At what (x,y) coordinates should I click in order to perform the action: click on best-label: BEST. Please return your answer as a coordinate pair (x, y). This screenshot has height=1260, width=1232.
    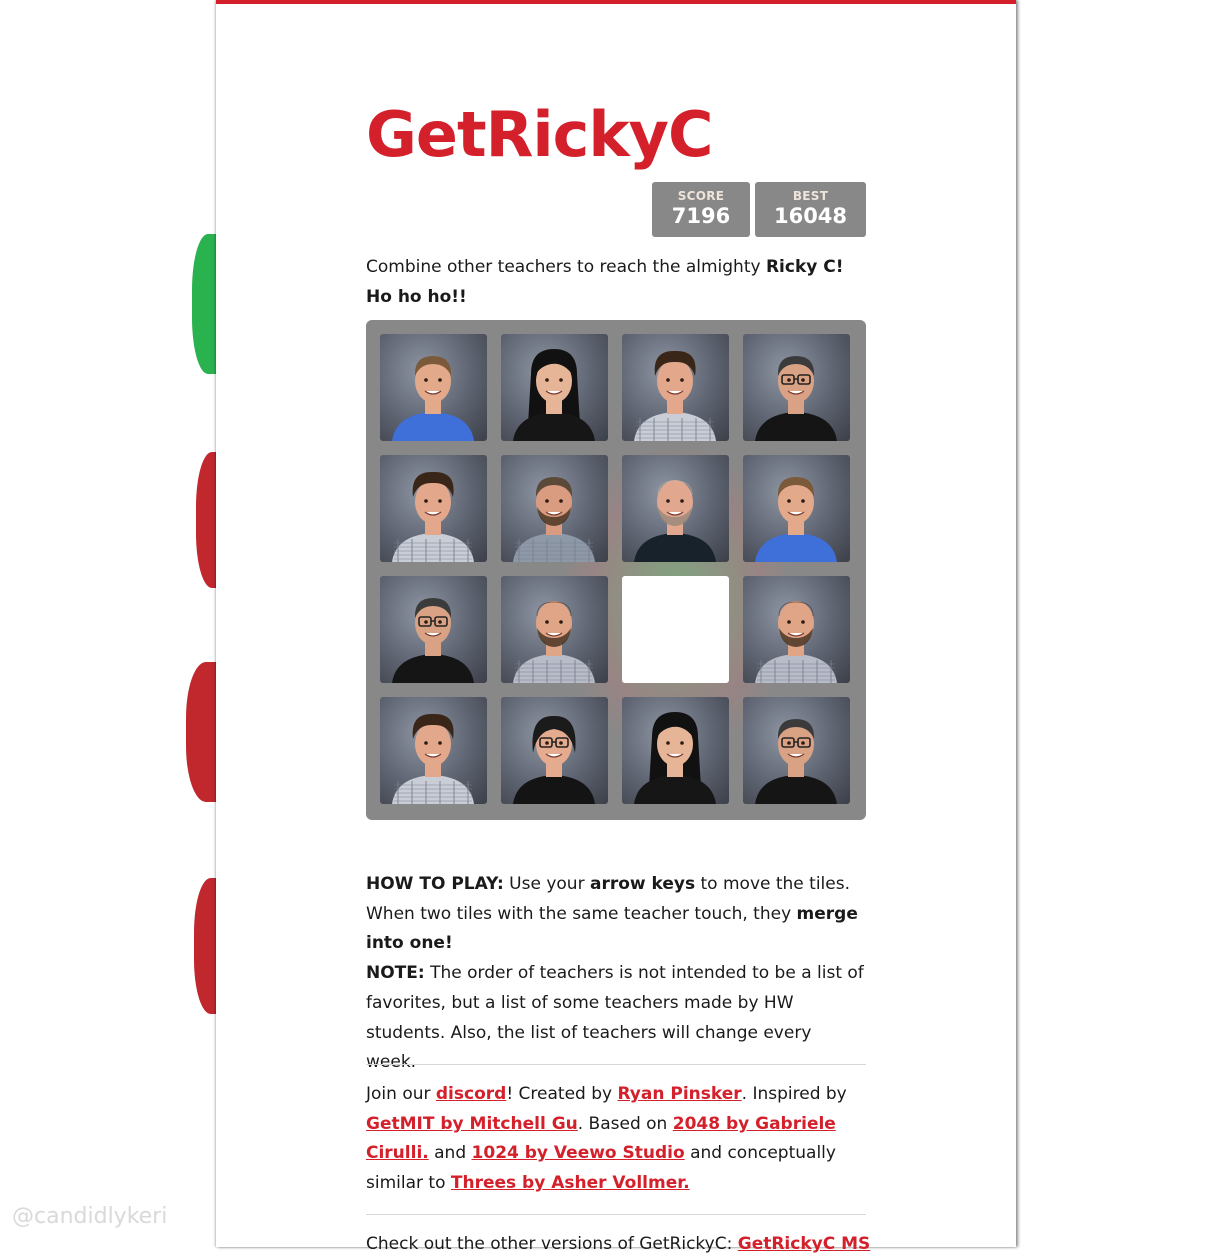
    Looking at the image, I should click on (810, 196).